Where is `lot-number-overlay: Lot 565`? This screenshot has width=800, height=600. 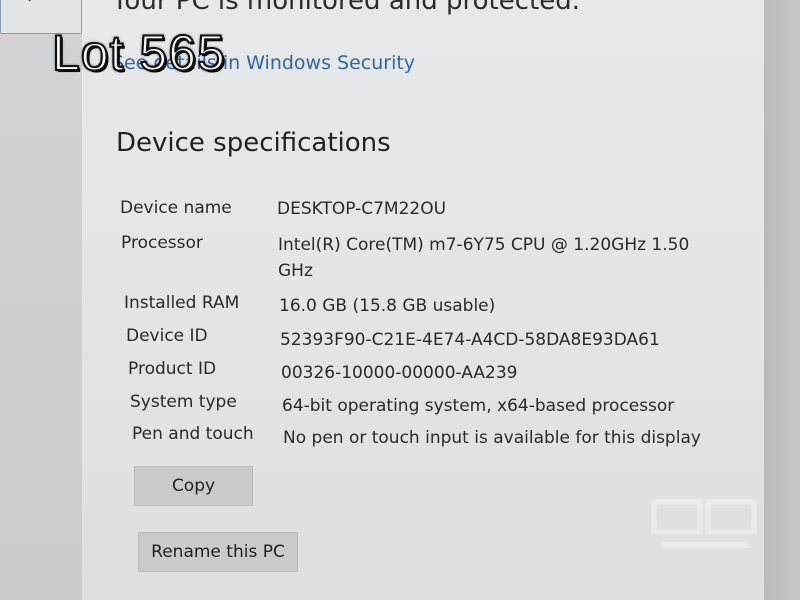
lot-number-overlay: Lot 565 is located at coordinates (138, 53).